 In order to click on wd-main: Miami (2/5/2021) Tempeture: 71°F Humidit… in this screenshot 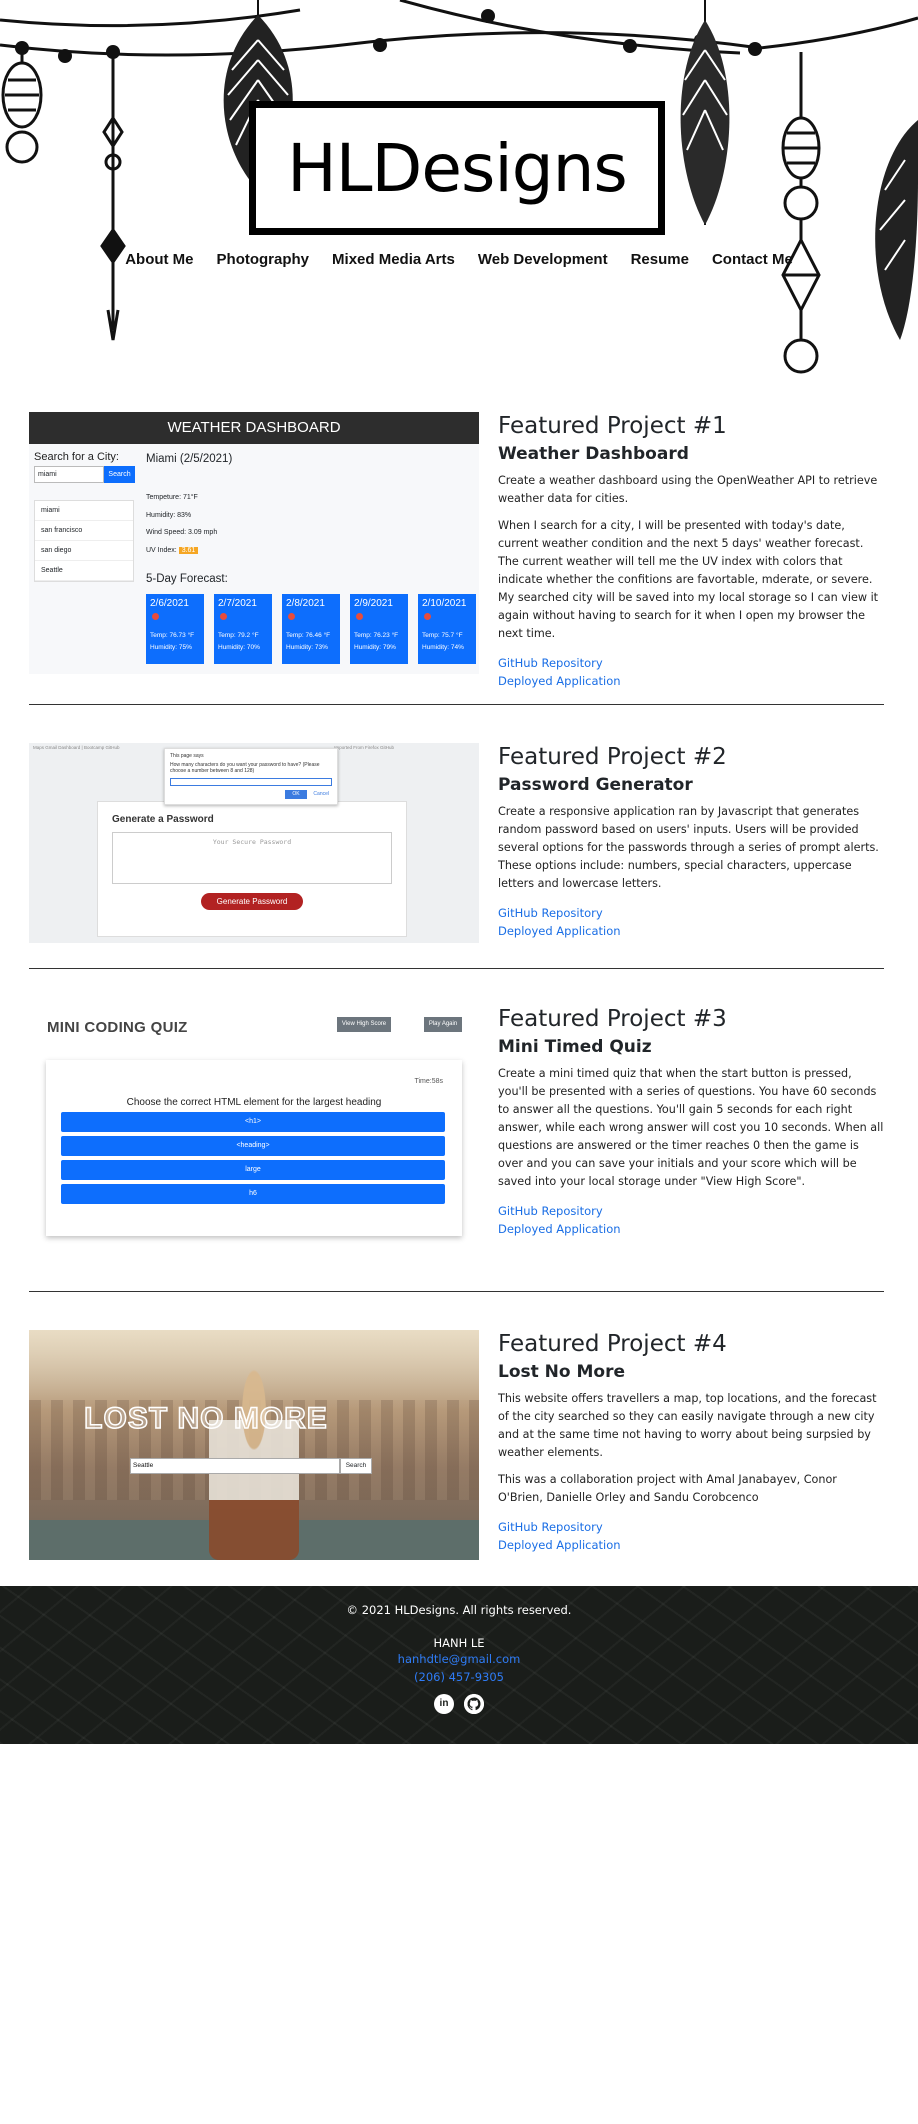, I will do `click(311, 554)`.